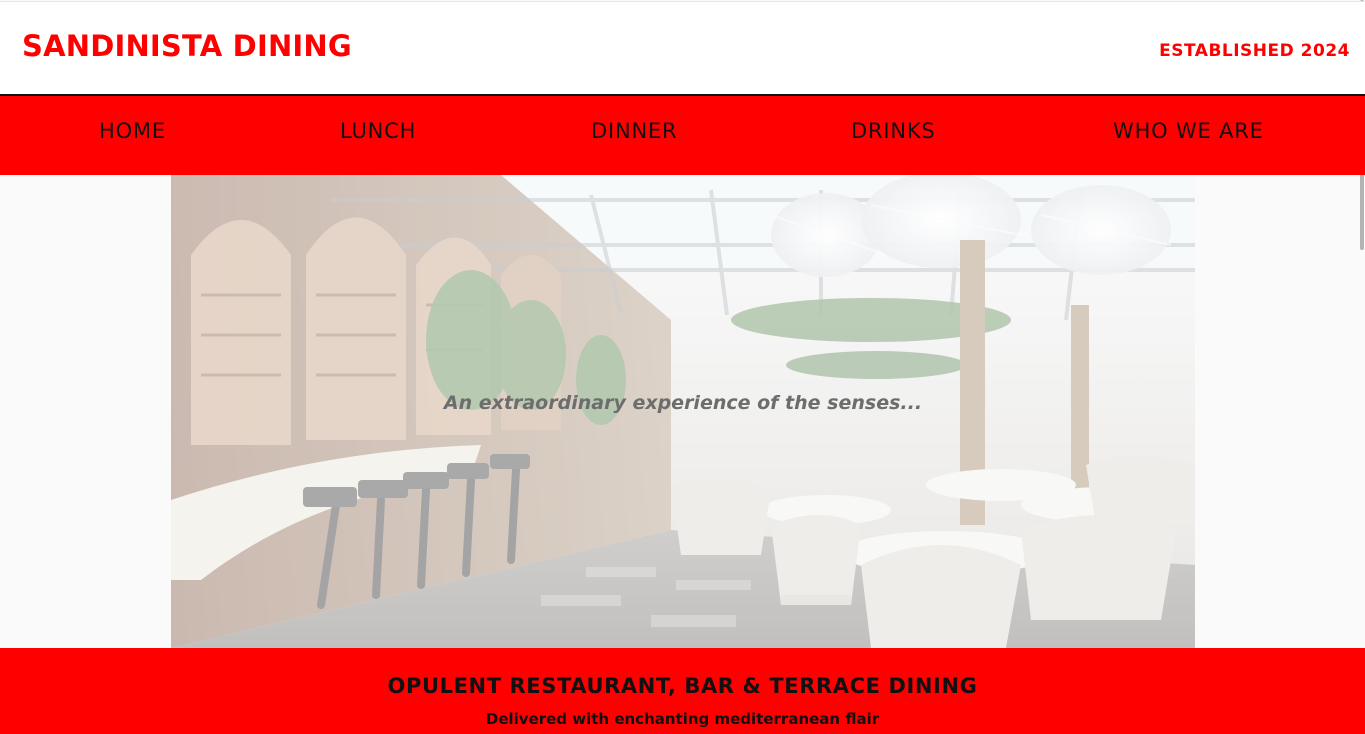 This screenshot has width=1365, height=734. I want to click on banner-title: OPULENT RESTAURANT, BAR & TERRACE DINING, so click(682, 686).